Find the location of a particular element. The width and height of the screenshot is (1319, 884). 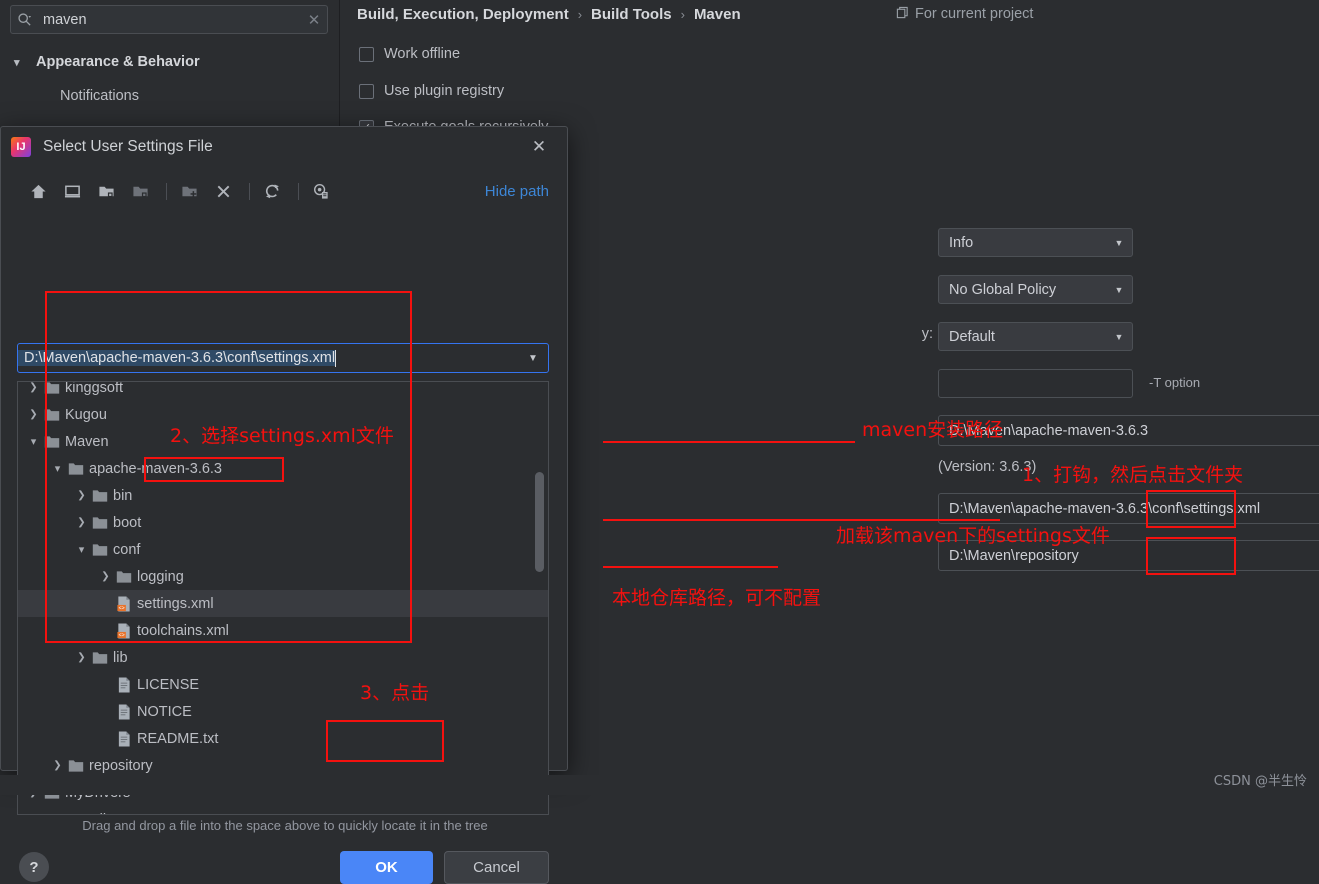

tree-row: README.txt is located at coordinates (283, 738).